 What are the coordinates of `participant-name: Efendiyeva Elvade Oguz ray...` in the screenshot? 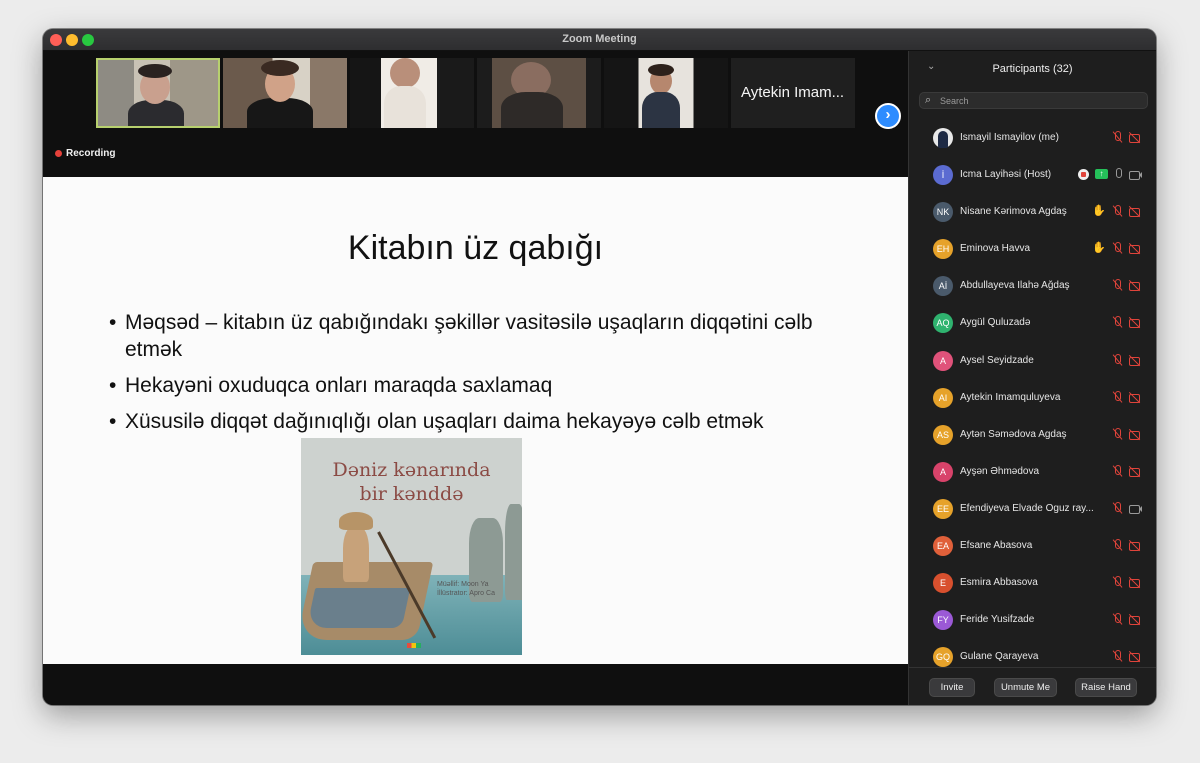 It's located at (1027, 508).